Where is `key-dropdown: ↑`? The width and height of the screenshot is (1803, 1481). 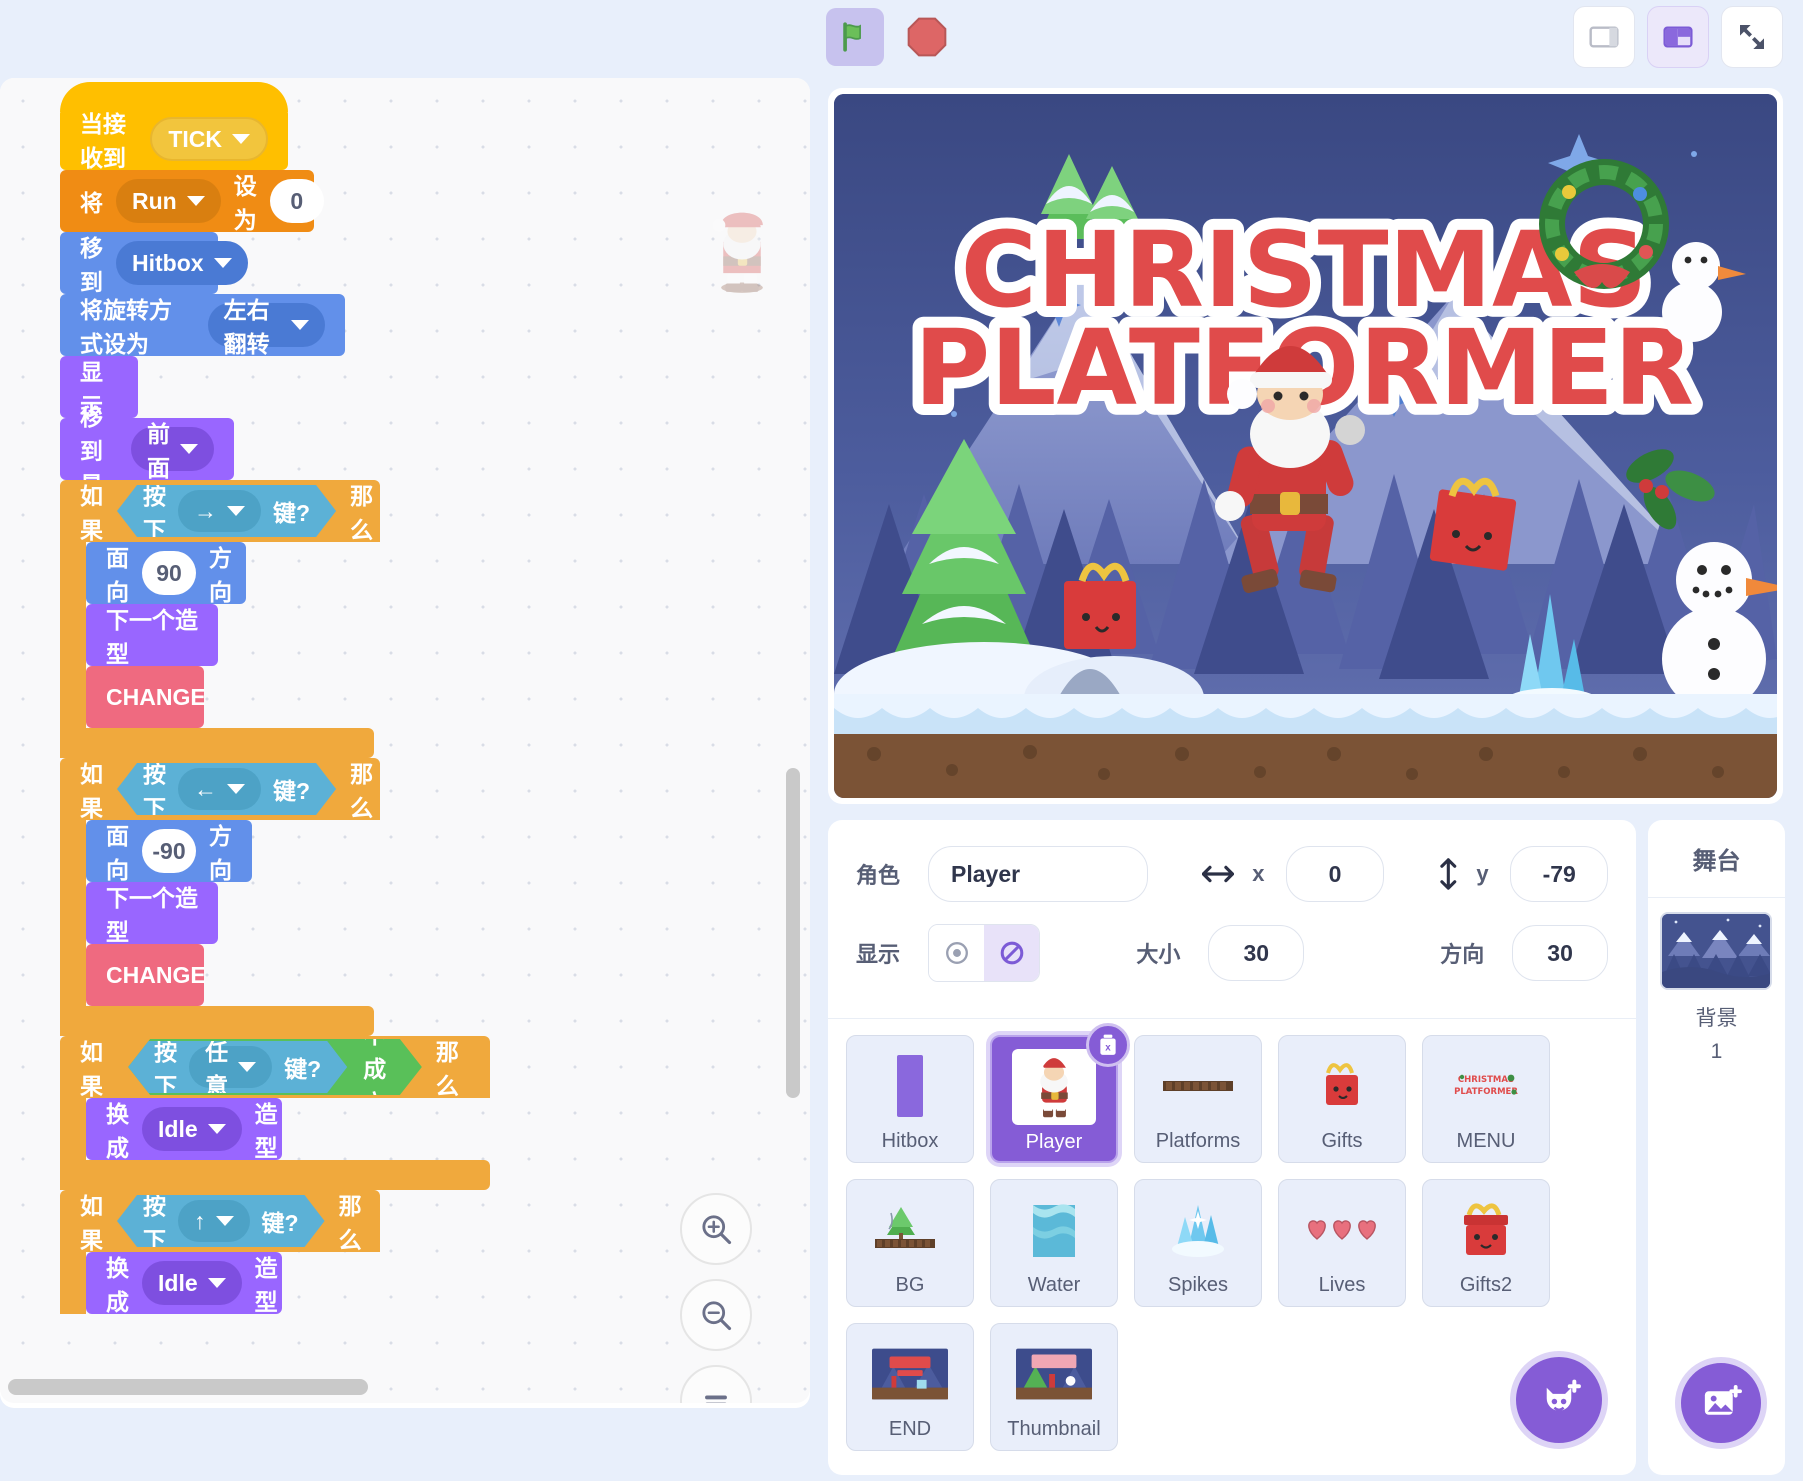
key-dropdown: ↑ is located at coordinates (214, 1221).